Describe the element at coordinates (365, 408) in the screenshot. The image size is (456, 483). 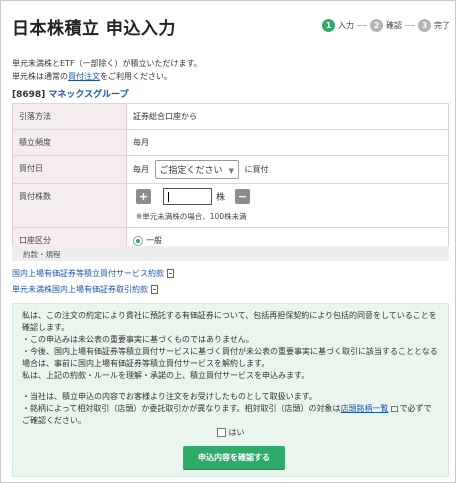
I see `otc-list-link: 店頭銘柄一覧` at that location.